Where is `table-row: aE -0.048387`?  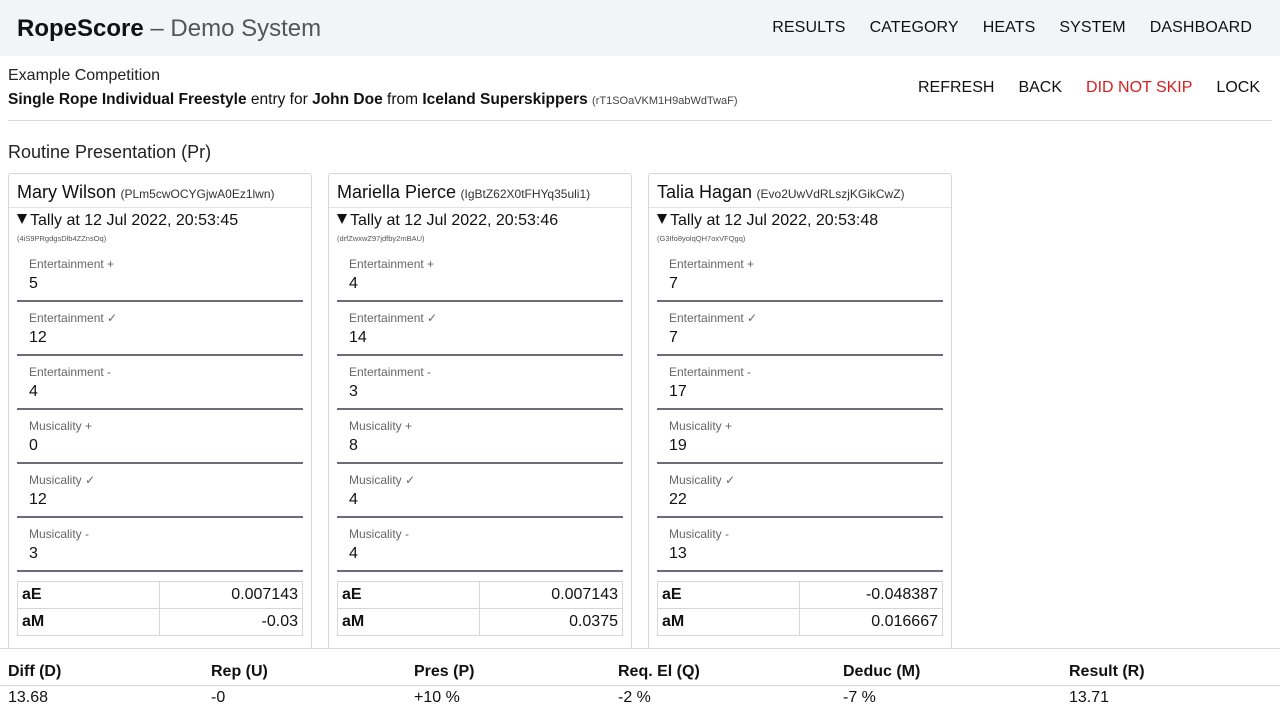
table-row: aE -0.048387 is located at coordinates (800, 595).